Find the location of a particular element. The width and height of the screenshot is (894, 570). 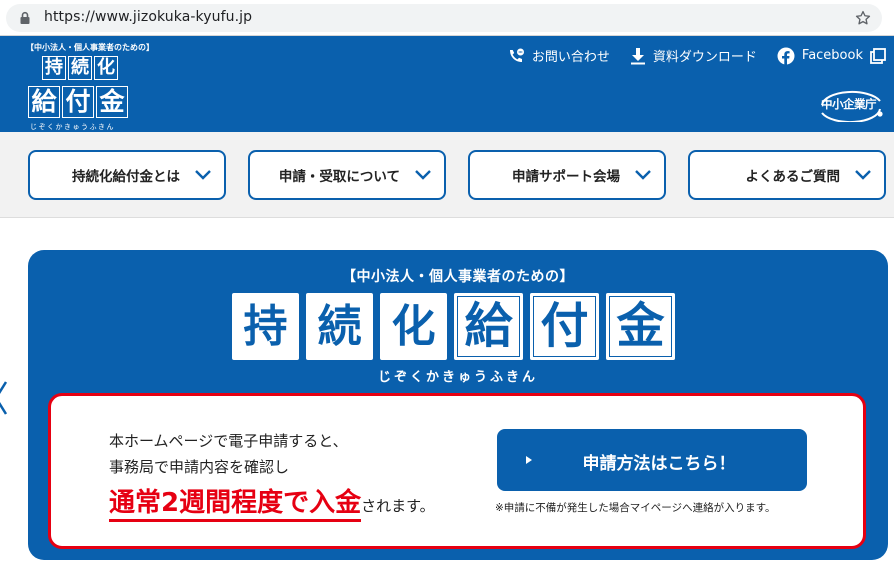

info-text-tail: されます。 is located at coordinates (398, 506).